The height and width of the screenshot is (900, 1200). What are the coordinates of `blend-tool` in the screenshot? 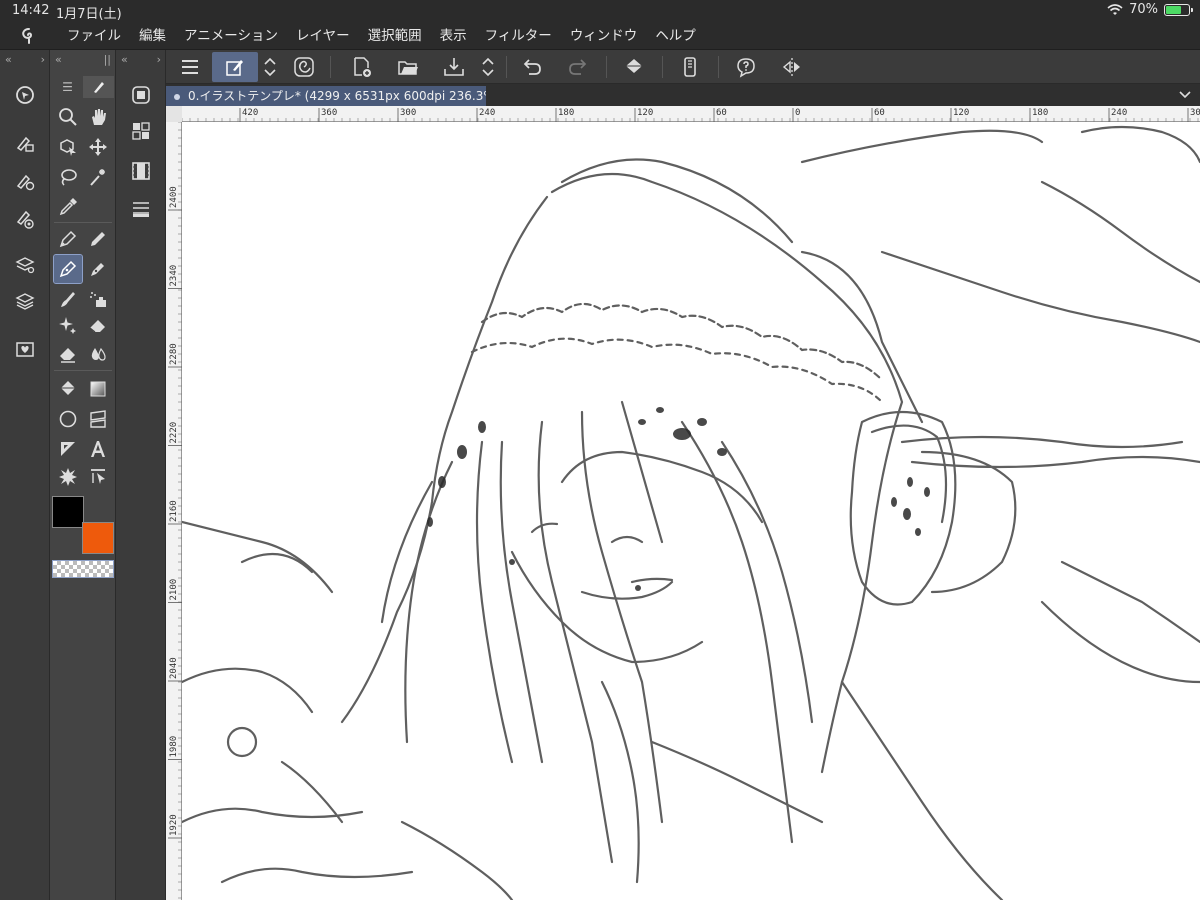 It's located at (98, 354).